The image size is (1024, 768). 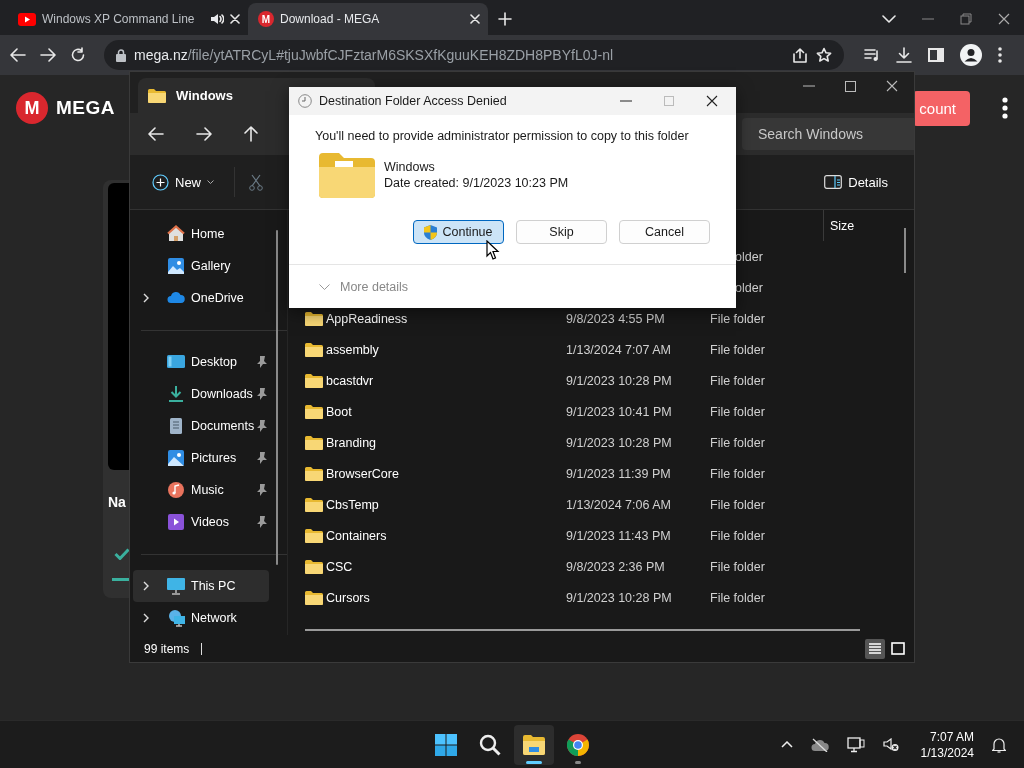 What do you see at coordinates (947, 744) in the screenshot?
I see `clock: 7:07 AM 1/13/2024` at bounding box center [947, 744].